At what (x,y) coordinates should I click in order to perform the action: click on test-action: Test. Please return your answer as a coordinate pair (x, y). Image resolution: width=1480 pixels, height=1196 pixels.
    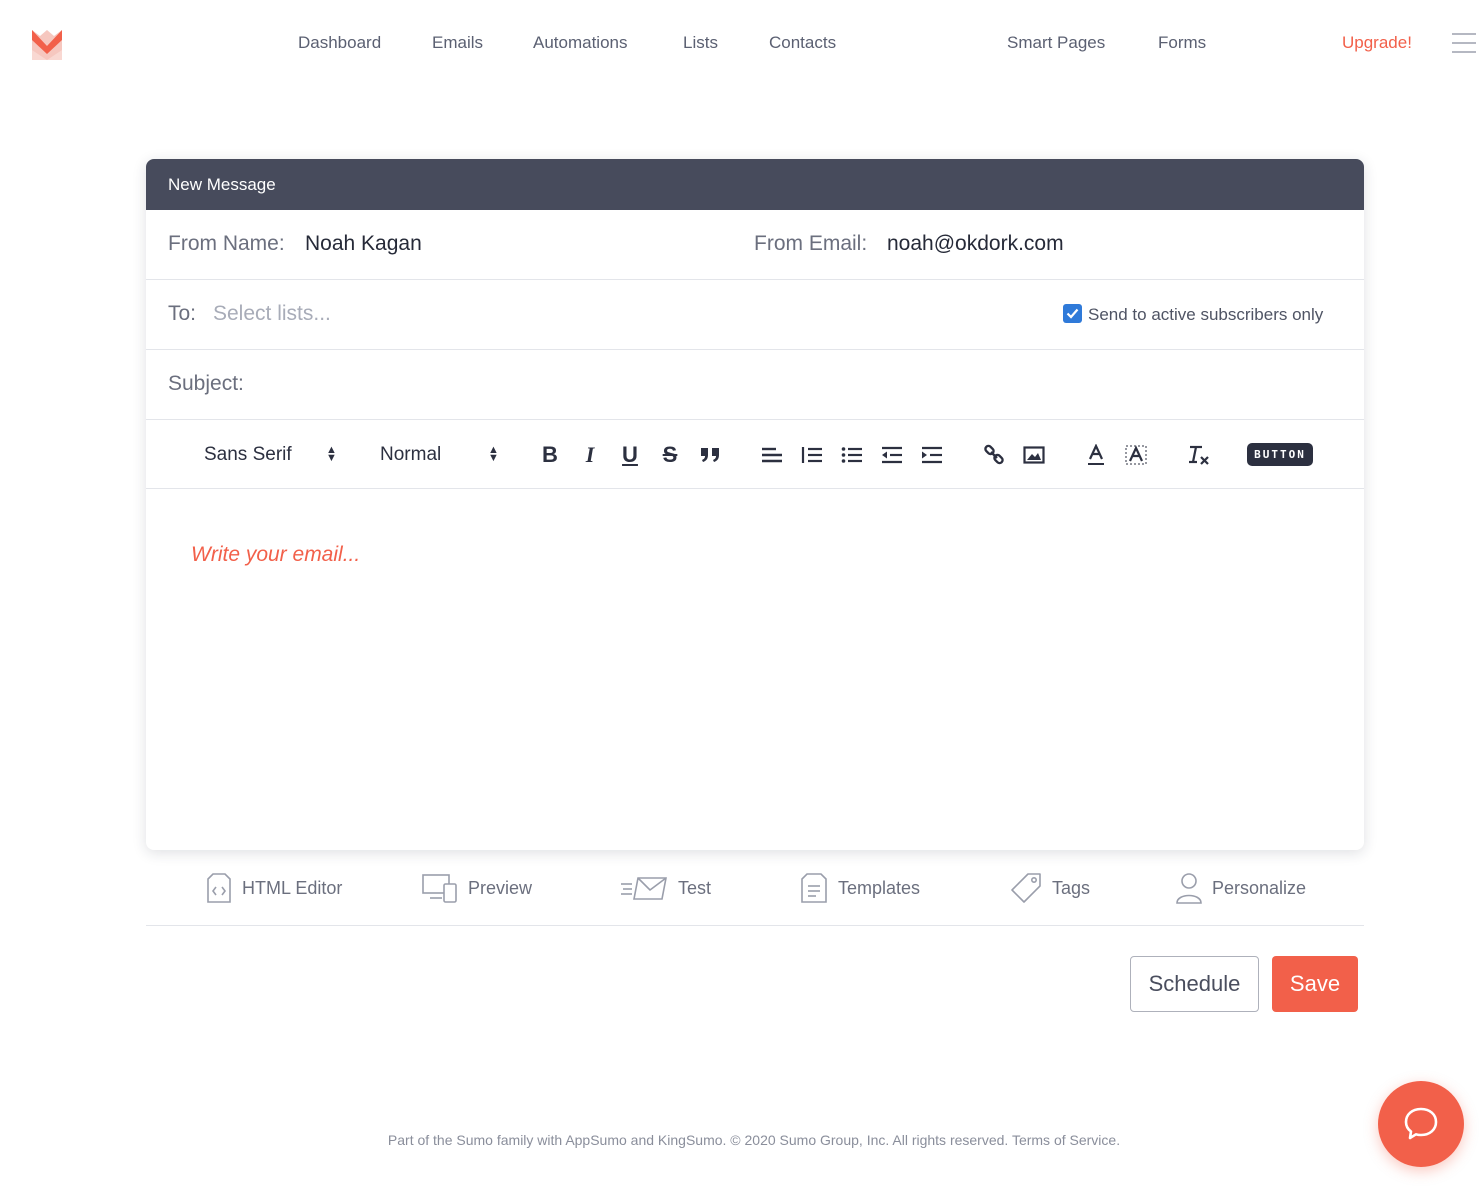
    Looking at the image, I should click on (665, 888).